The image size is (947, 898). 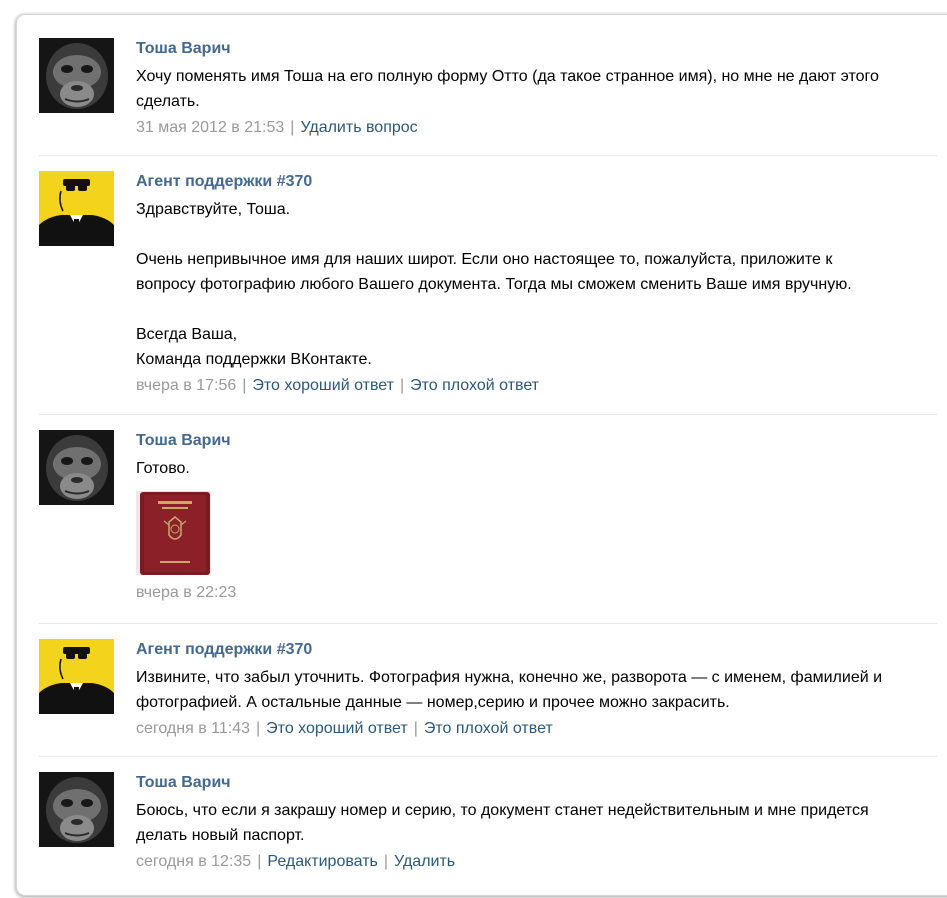 What do you see at coordinates (213, 209) in the screenshot?
I see `message-line: Здравствуйте, Тоша.` at bounding box center [213, 209].